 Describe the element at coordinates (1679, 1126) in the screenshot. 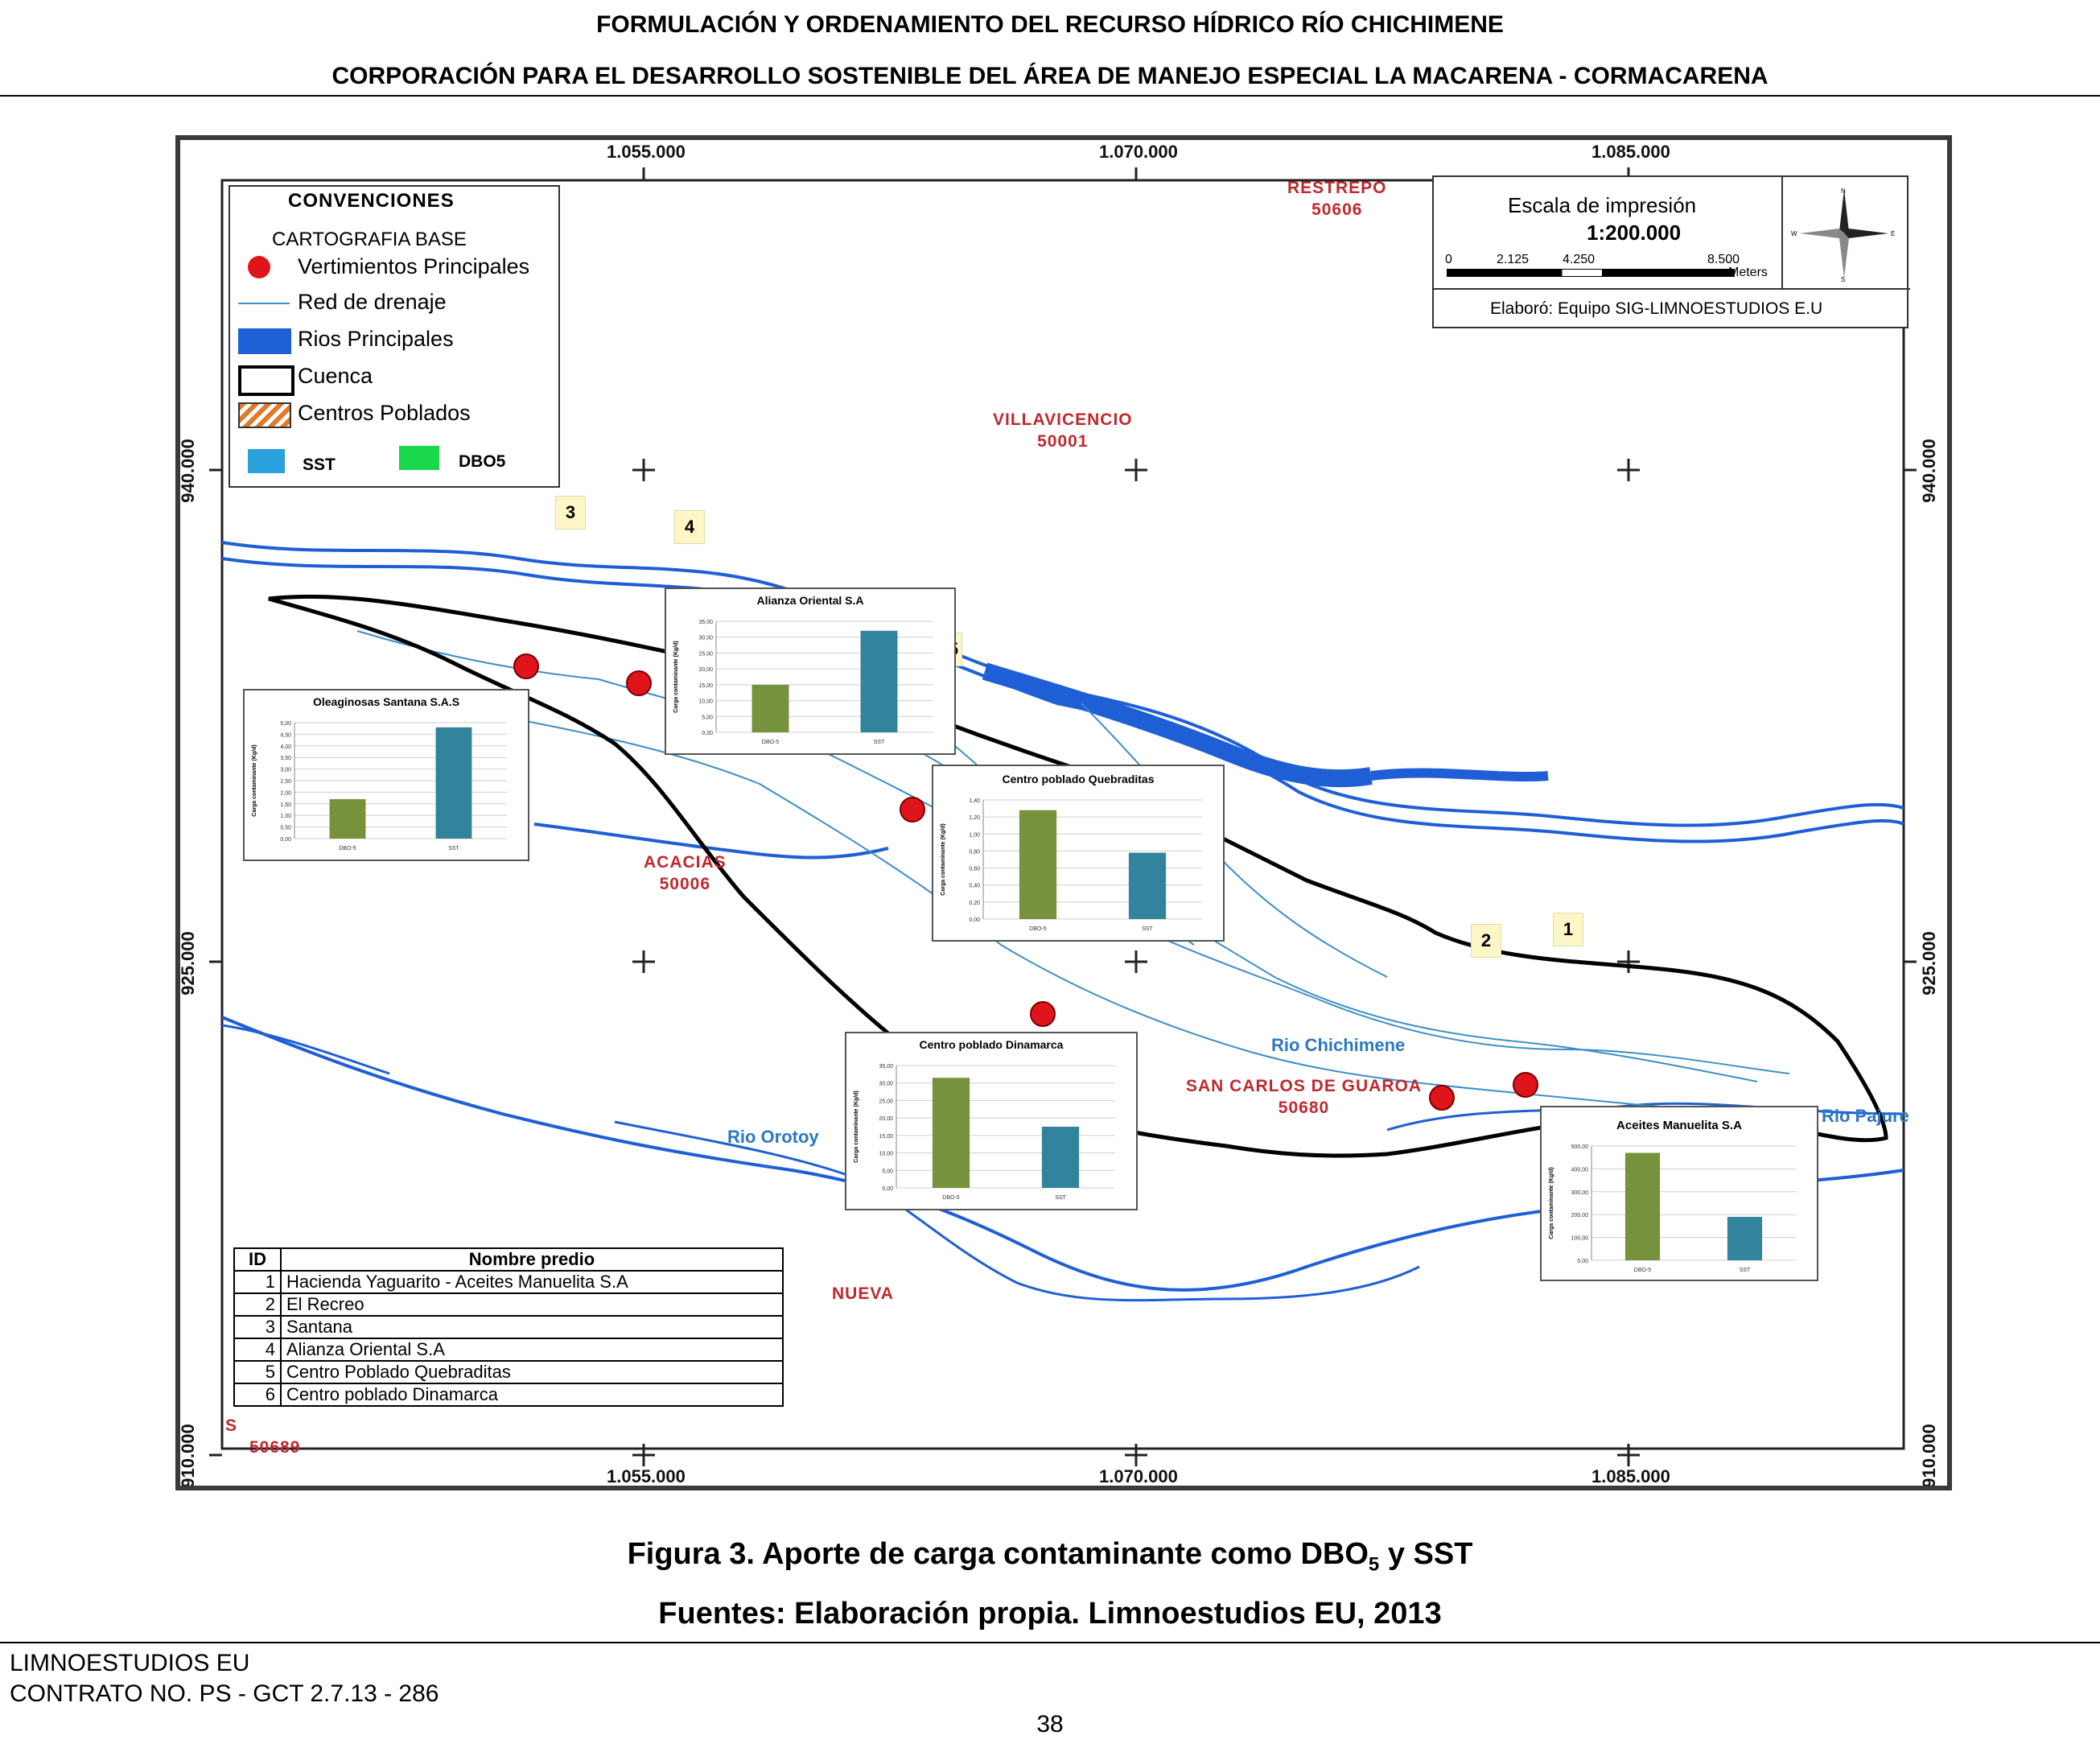

I see `chart-title: Aceites Manuelita S.A` at that location.